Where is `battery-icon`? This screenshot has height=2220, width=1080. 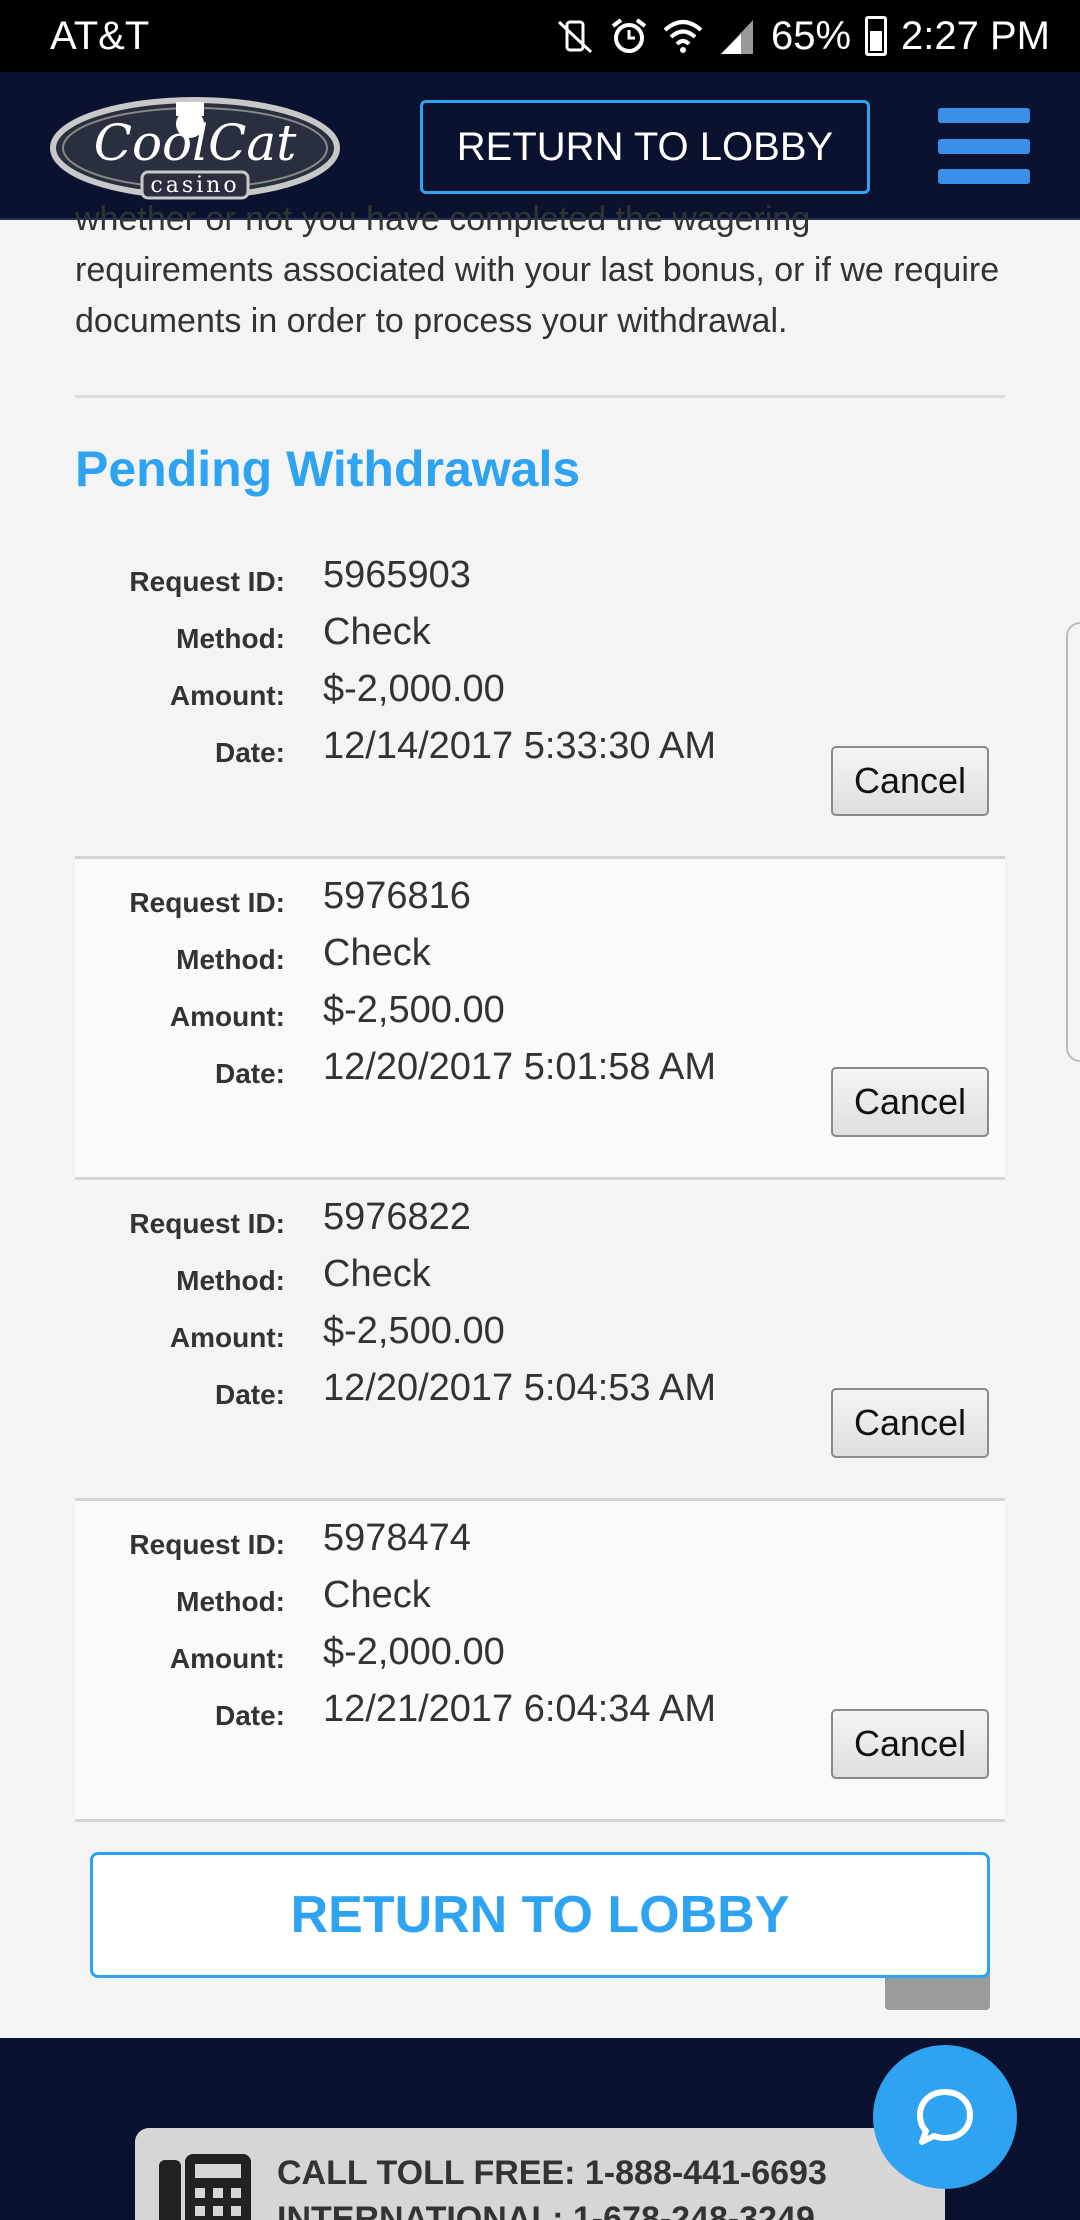
battery-icon is located at coordinates (876, 36).